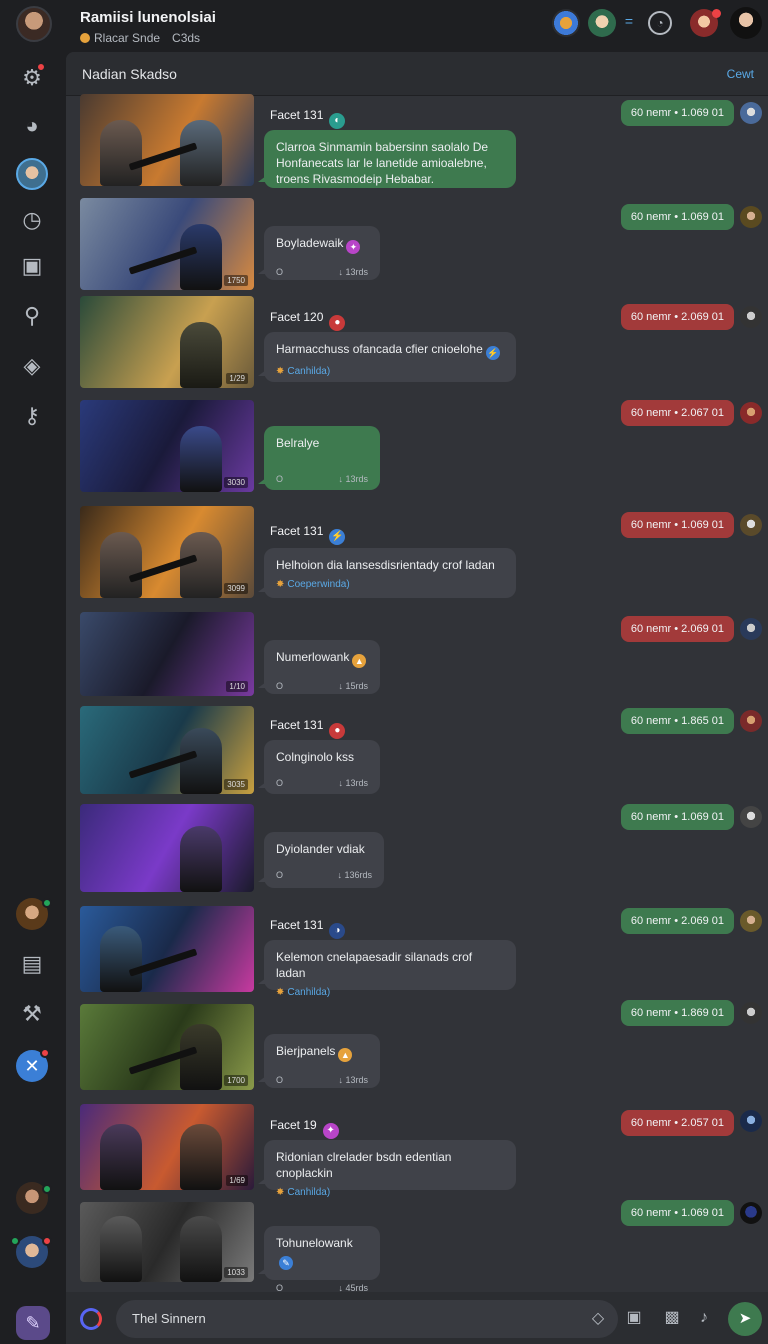 The image size is (768, 1344). What do you see at coordinates (32, 174) in the screenshot?
I see `server-avatar` at bounding box center [32, 174].